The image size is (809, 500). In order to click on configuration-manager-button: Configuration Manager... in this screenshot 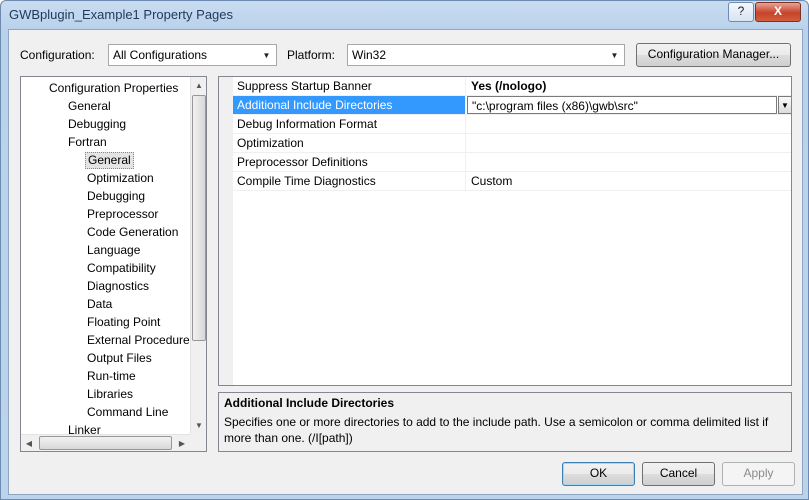, I will do `click(713, 55)`.